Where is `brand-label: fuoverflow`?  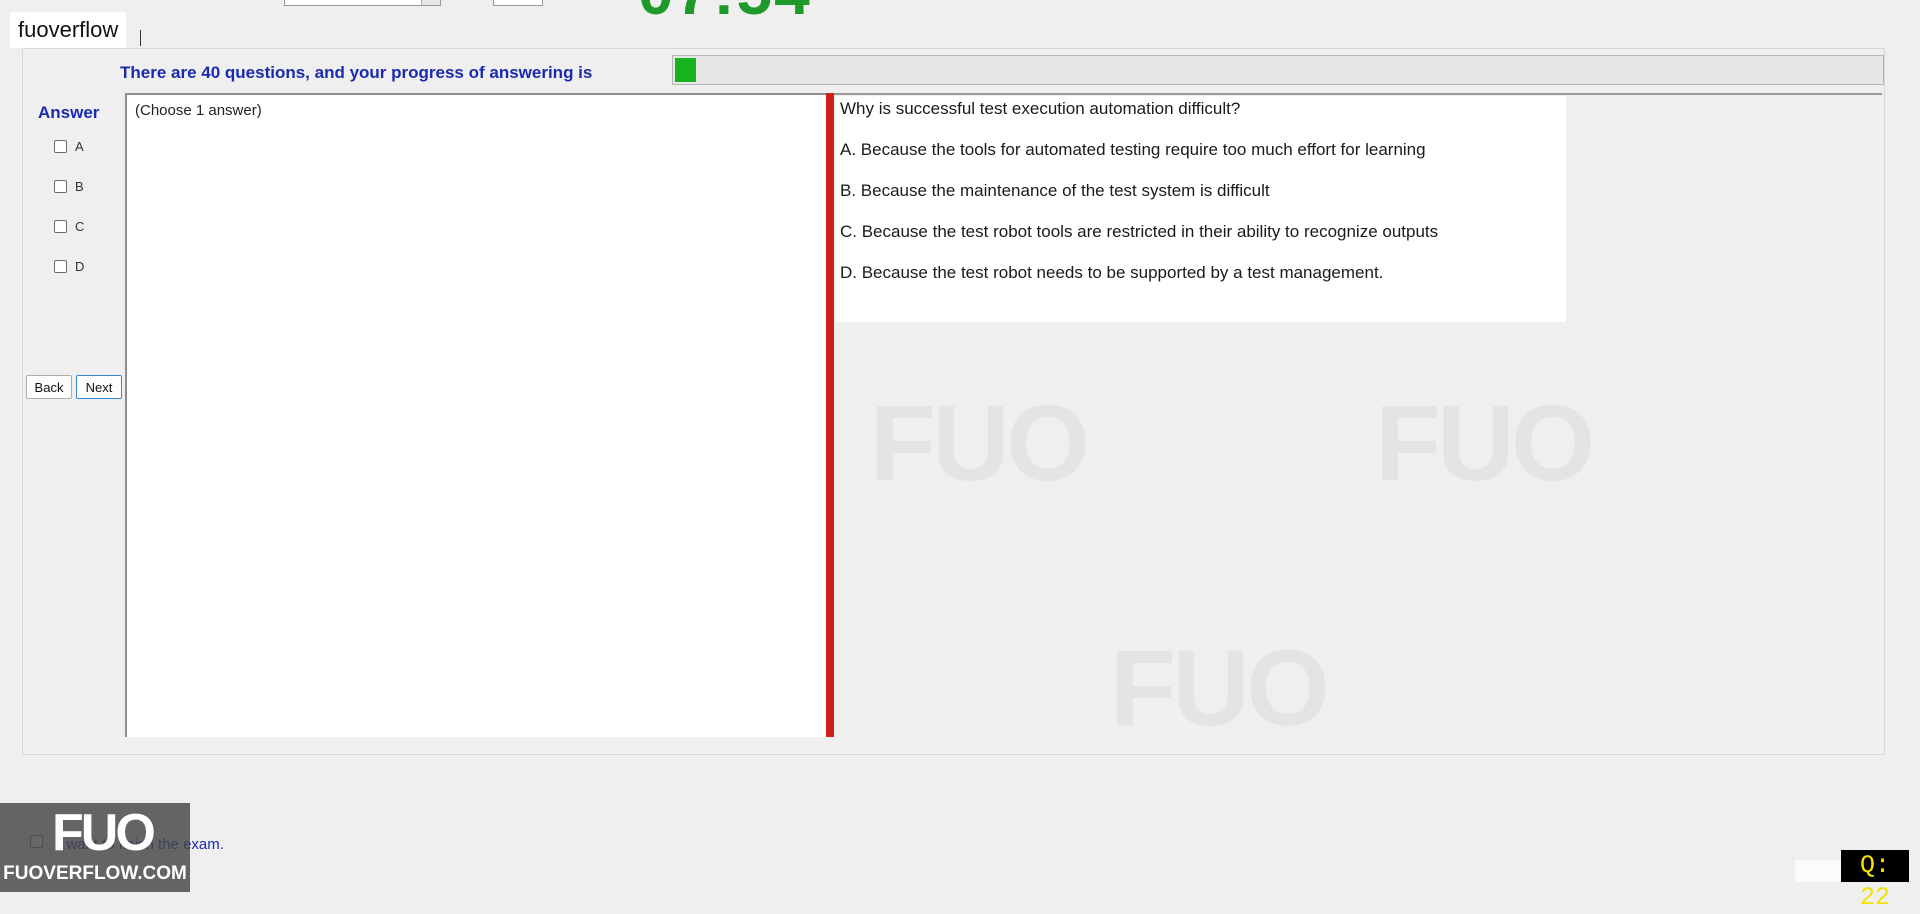
brand-label: fuoverflow is located at coordinates (68, 30).